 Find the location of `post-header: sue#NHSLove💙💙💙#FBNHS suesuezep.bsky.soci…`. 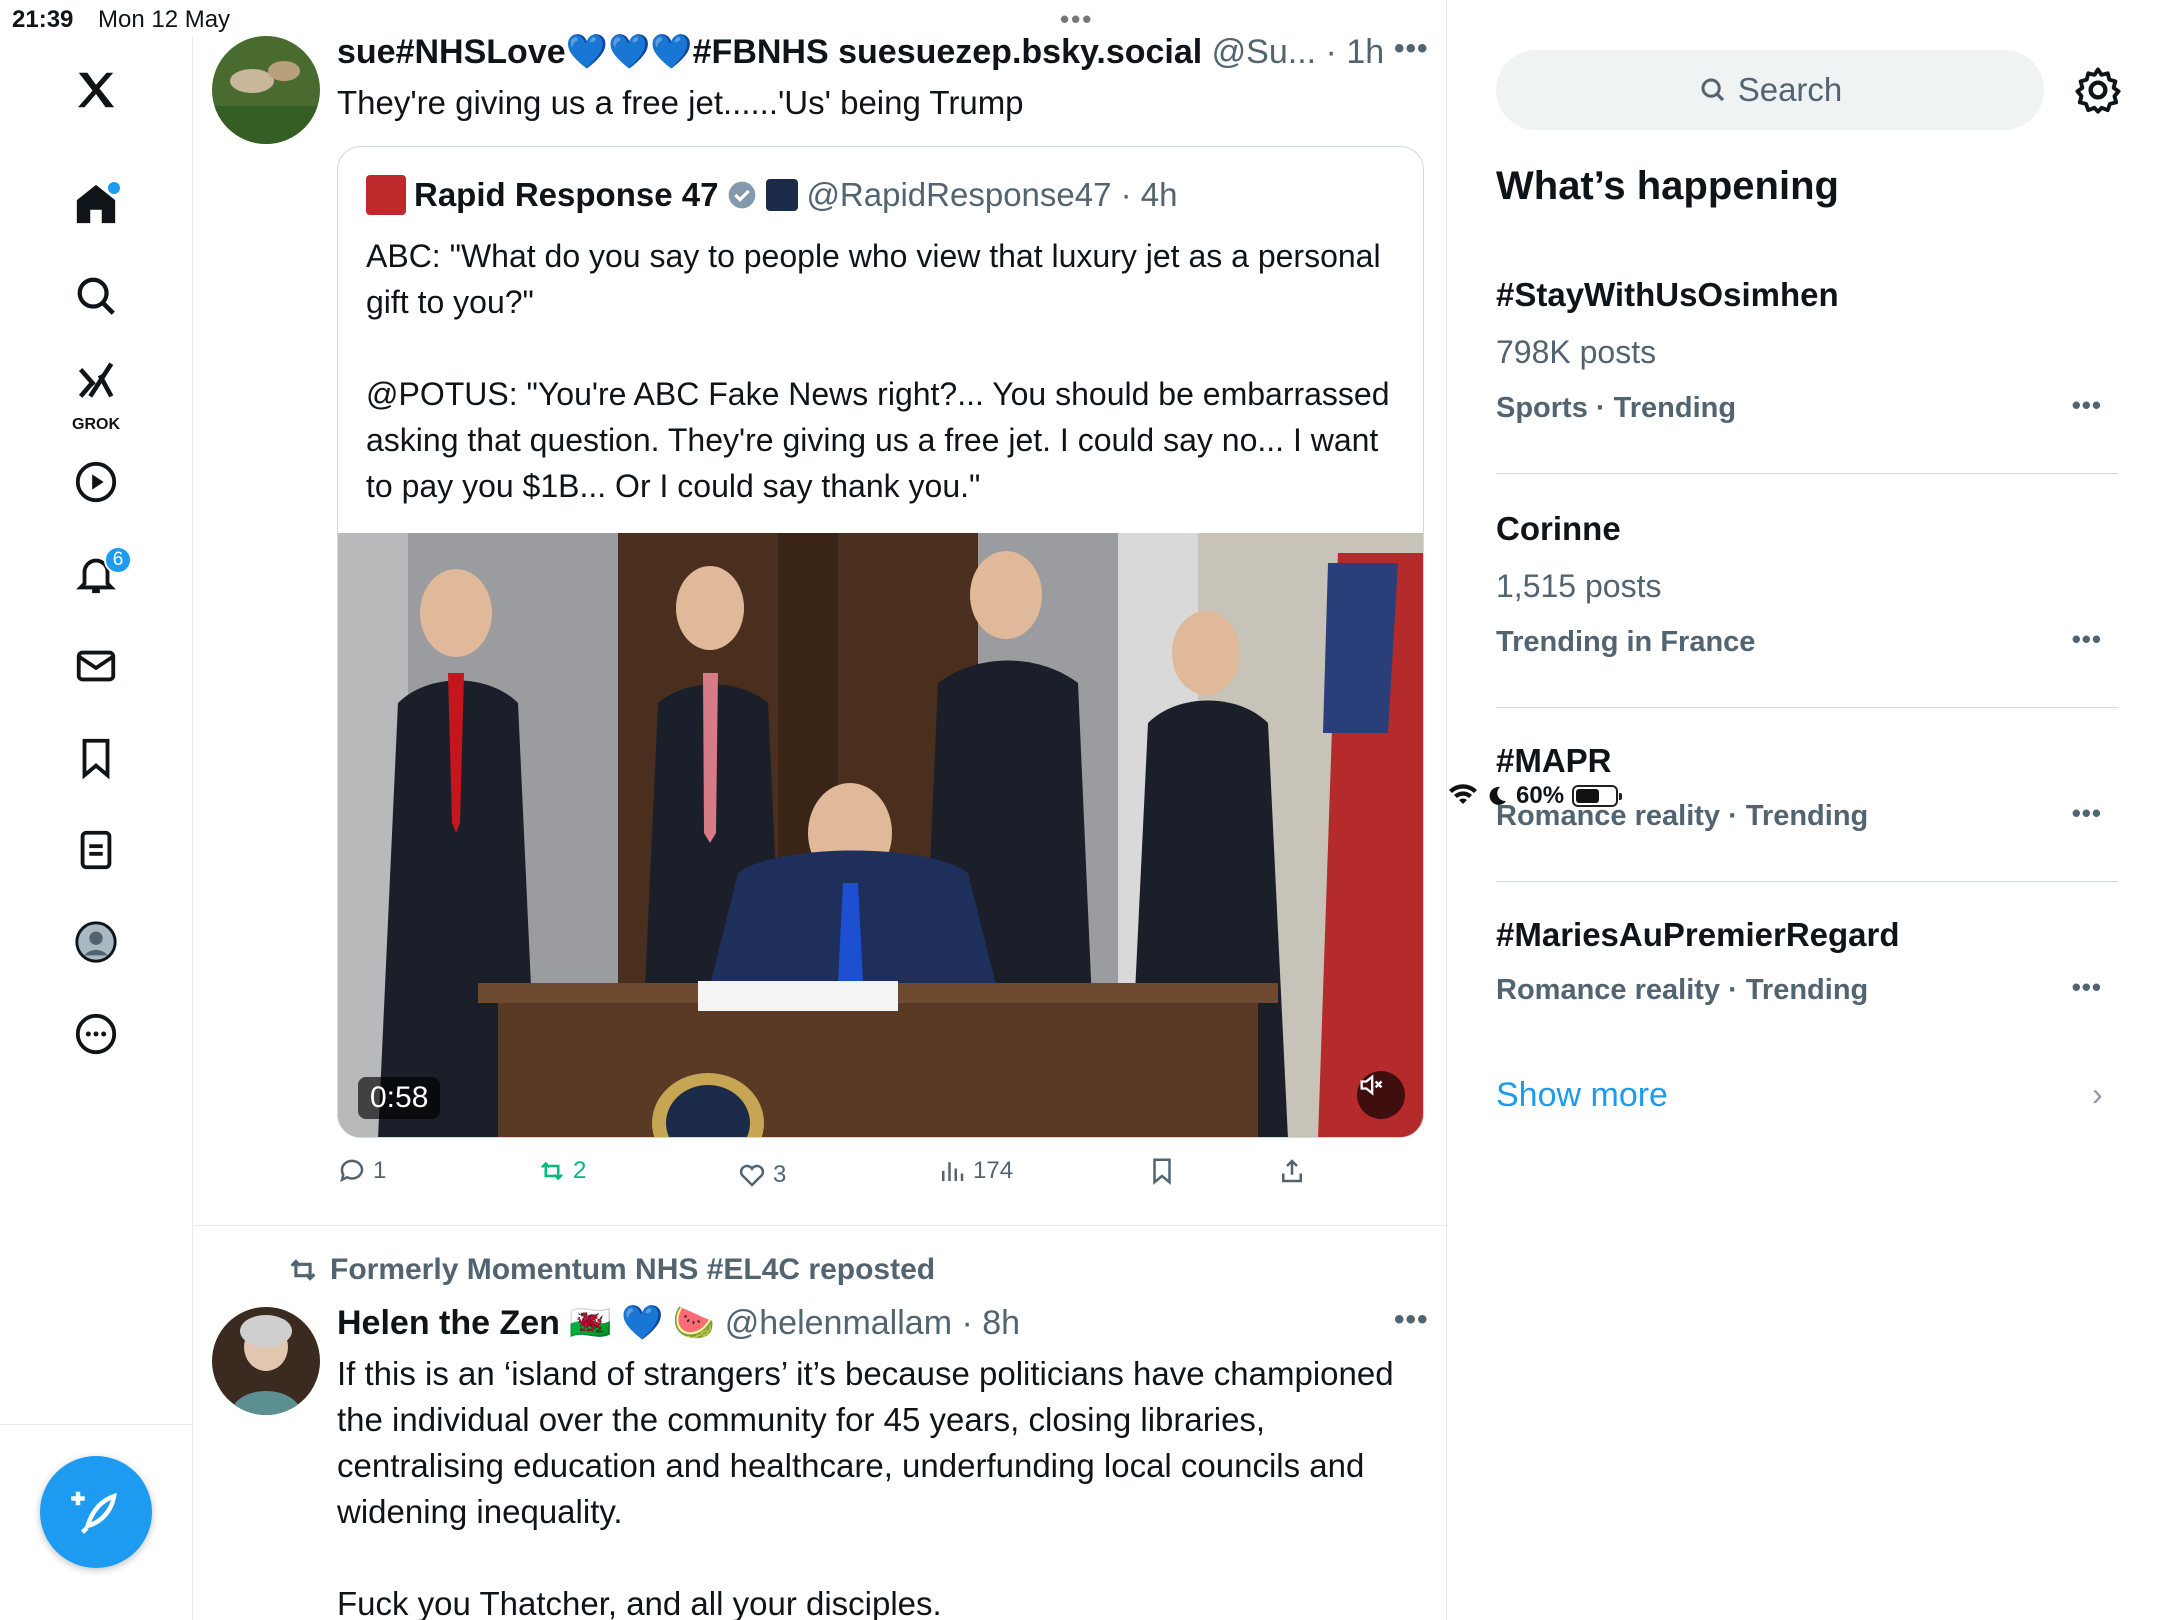

post-header: sue#NHSLove💙💙💙#FBNHS suesuezep.bsky.soci… is located at coordinates (860, 52).